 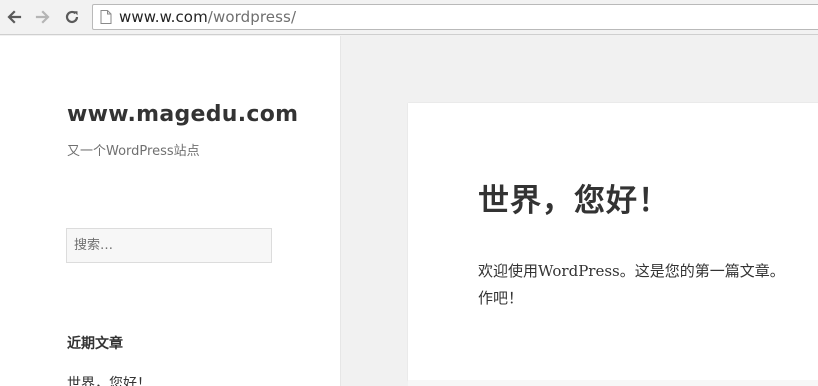 I want to click on post-content: 欢迎使用WordPress。这是您的第一篇文章。 作吧！, so click(x=648, y=285).